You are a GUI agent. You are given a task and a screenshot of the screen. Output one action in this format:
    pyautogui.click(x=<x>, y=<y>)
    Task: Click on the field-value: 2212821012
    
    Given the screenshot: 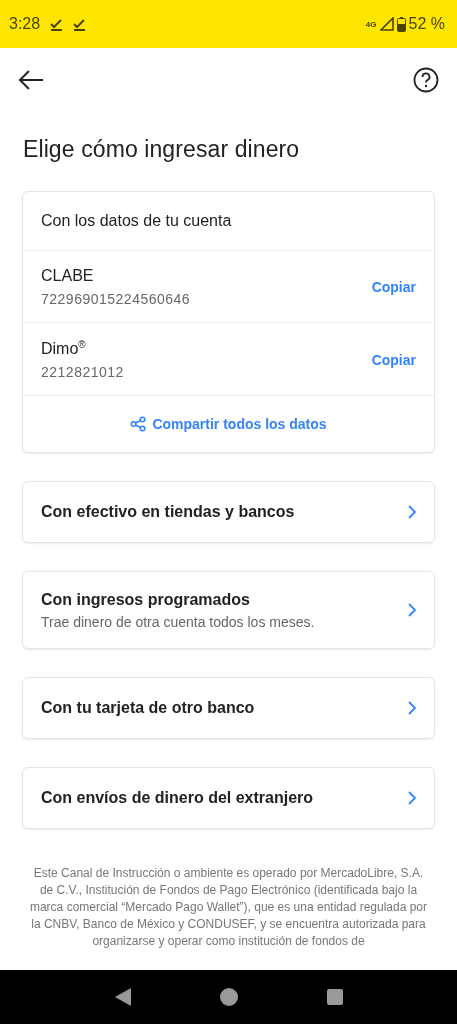 What is the action you would take?
    pyautogui.click(x=83, y=372)
    